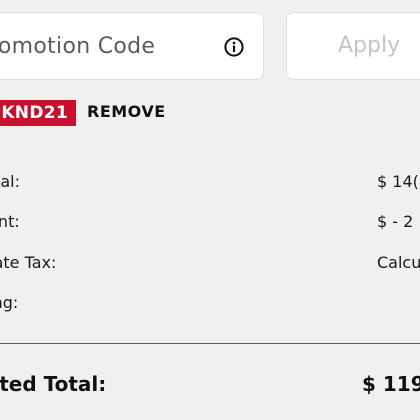  Describe the element at coordinates (391, 384) in the screenshot. I see `estimated-total-value: $ 119` at that location.